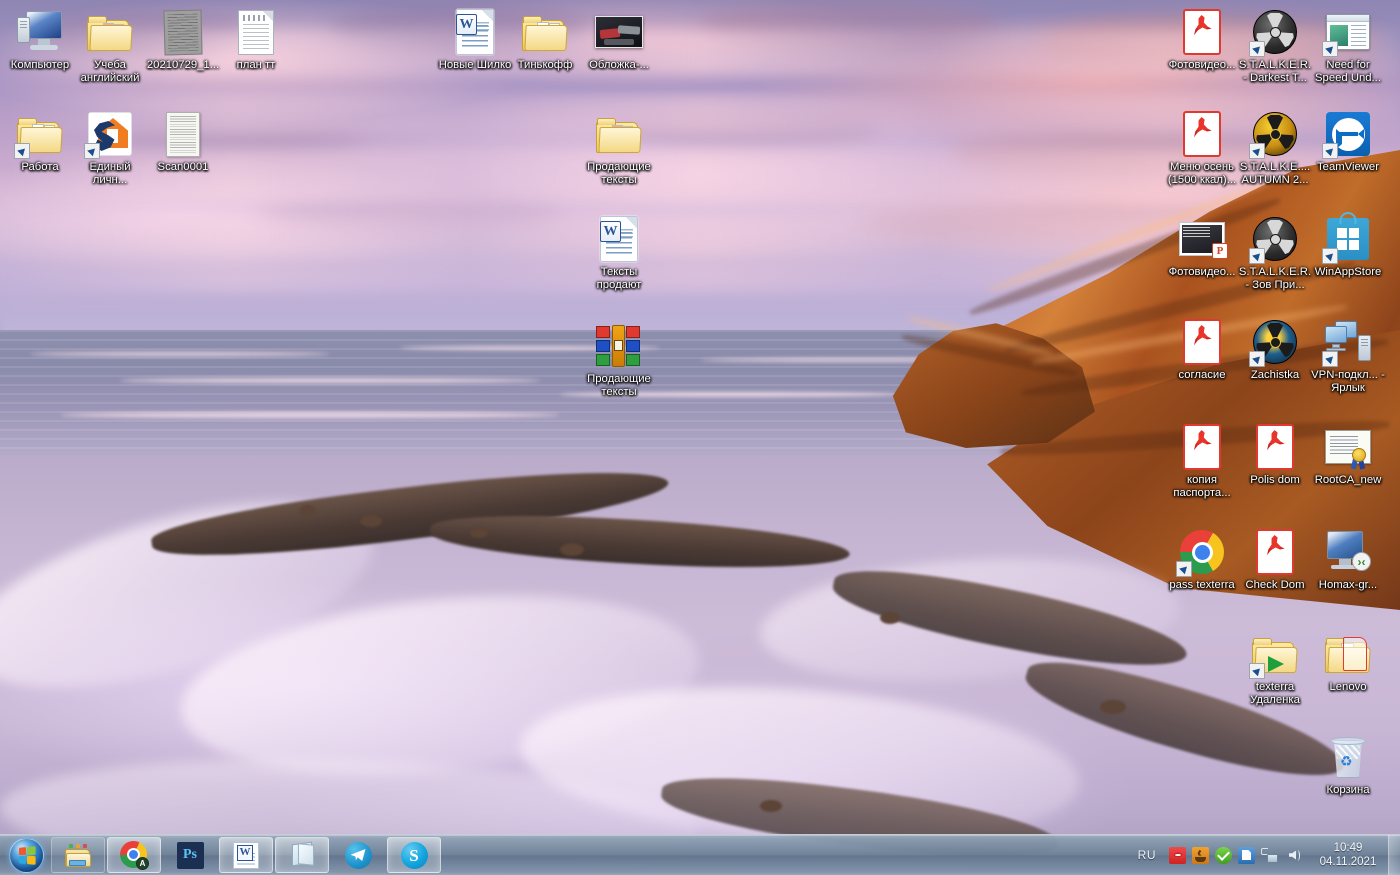 The image size is (1400, 875). I want to click on show-desktop-button, so click(1394, 854).